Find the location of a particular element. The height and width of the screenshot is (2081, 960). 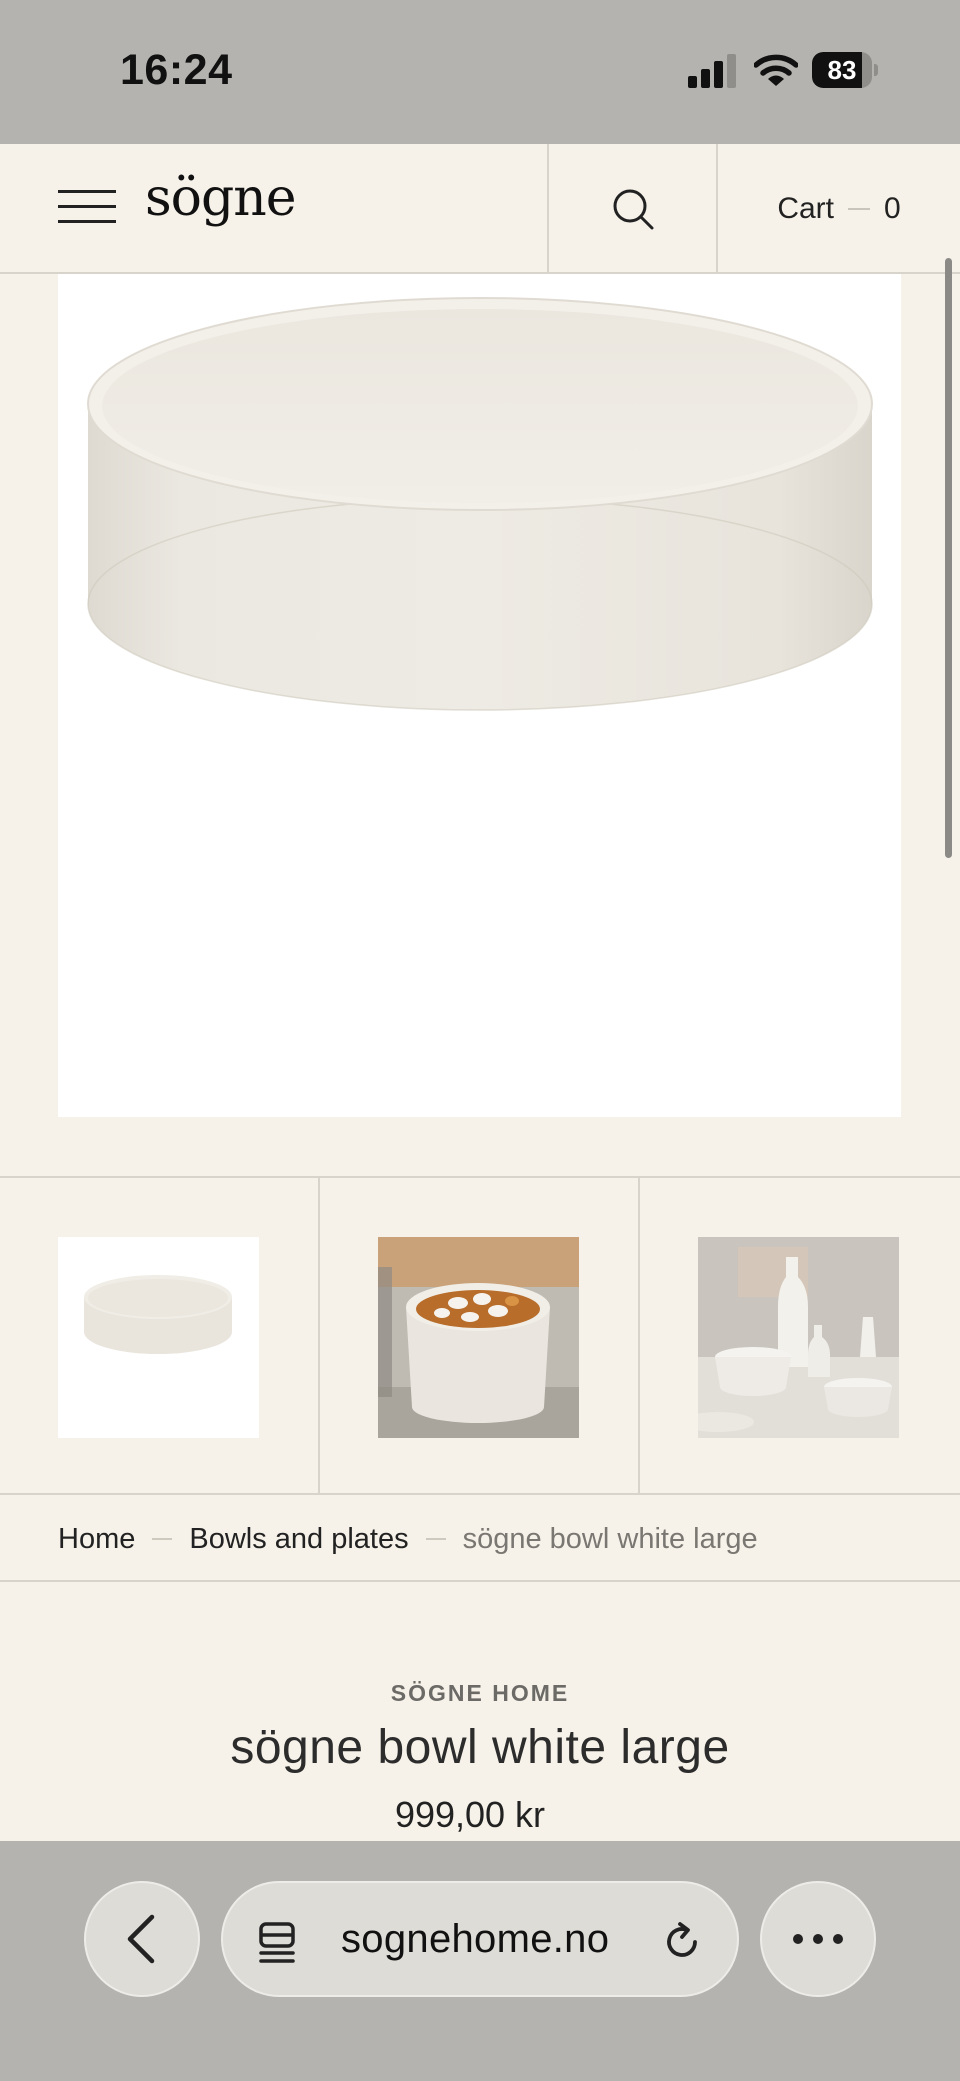

site-header: sögne Cart 0 is located at coordinates (480, 209).